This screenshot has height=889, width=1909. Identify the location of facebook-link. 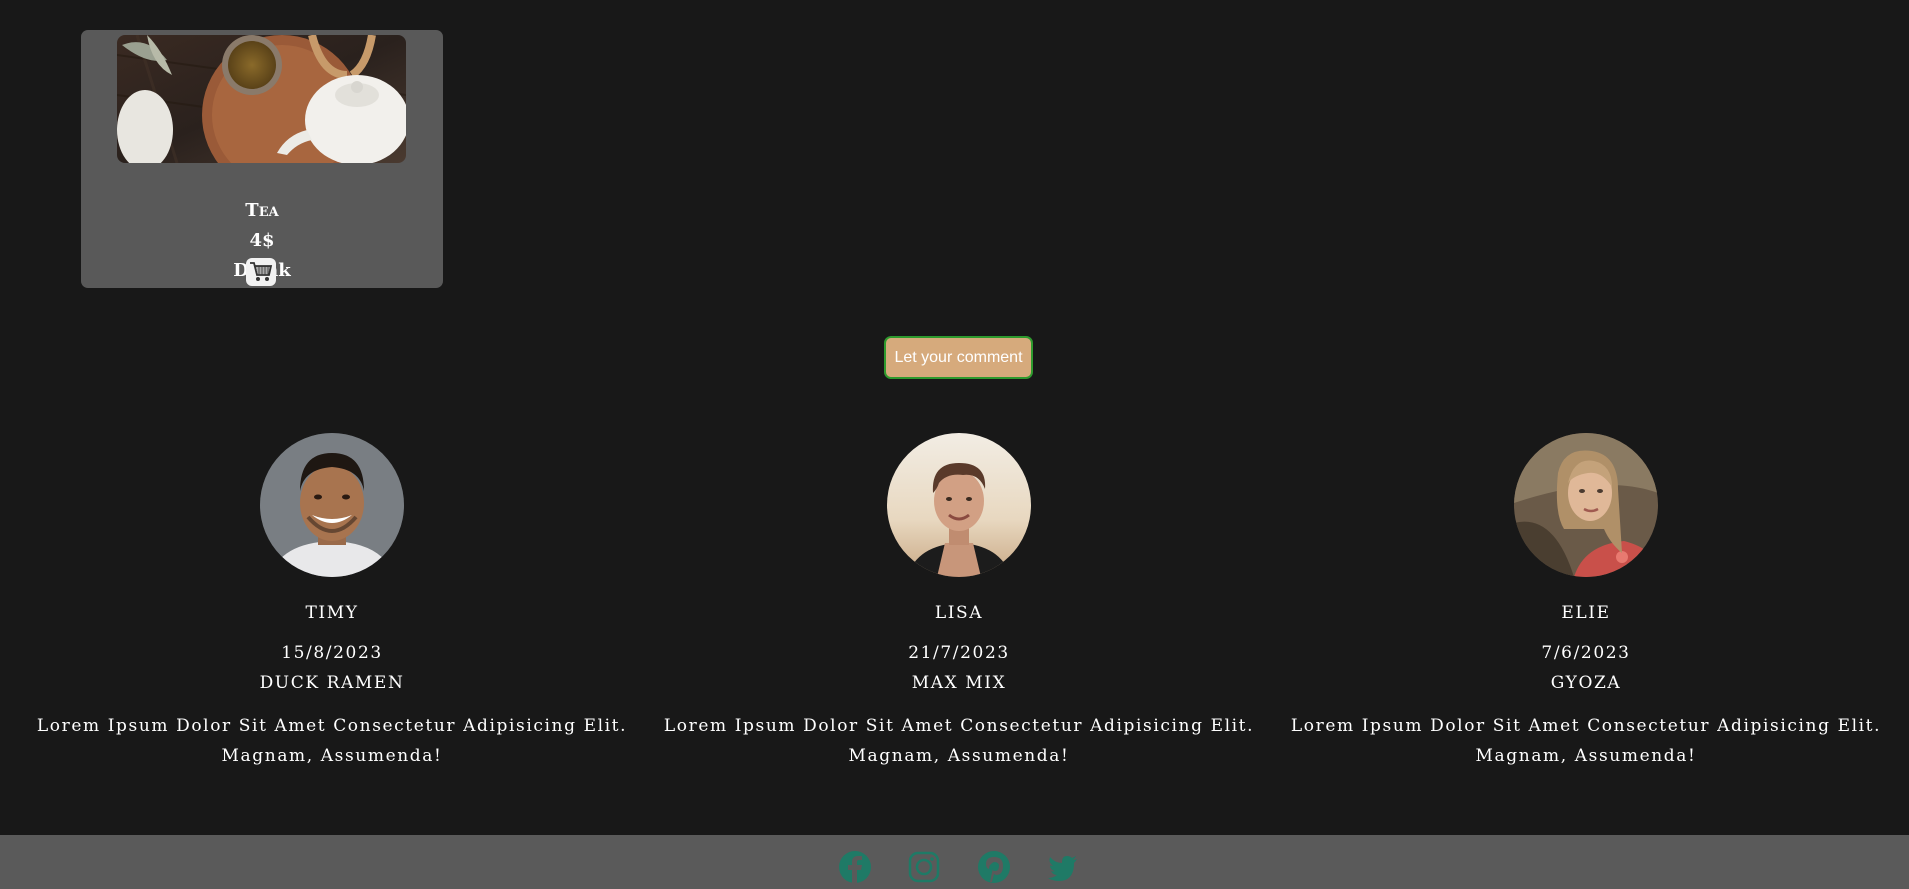
(855, 867).